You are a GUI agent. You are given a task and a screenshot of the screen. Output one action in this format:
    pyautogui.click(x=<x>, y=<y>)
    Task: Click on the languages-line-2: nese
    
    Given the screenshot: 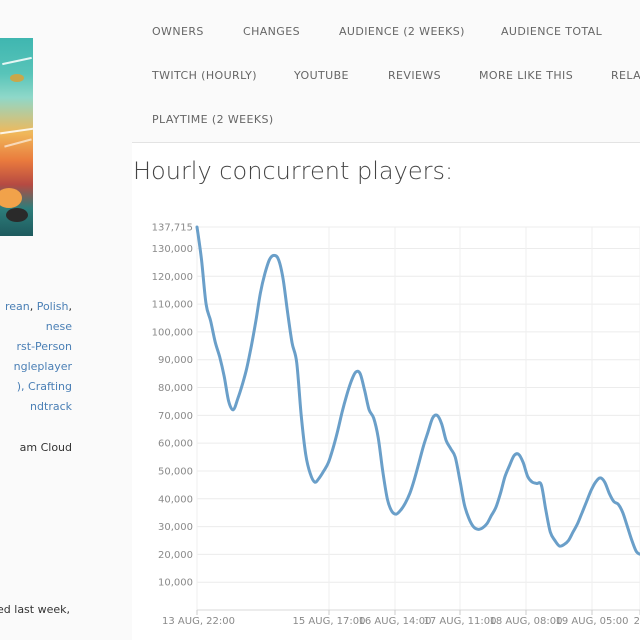 What is the action you would take?
    pyautogui.click(x=59, y=327)
    